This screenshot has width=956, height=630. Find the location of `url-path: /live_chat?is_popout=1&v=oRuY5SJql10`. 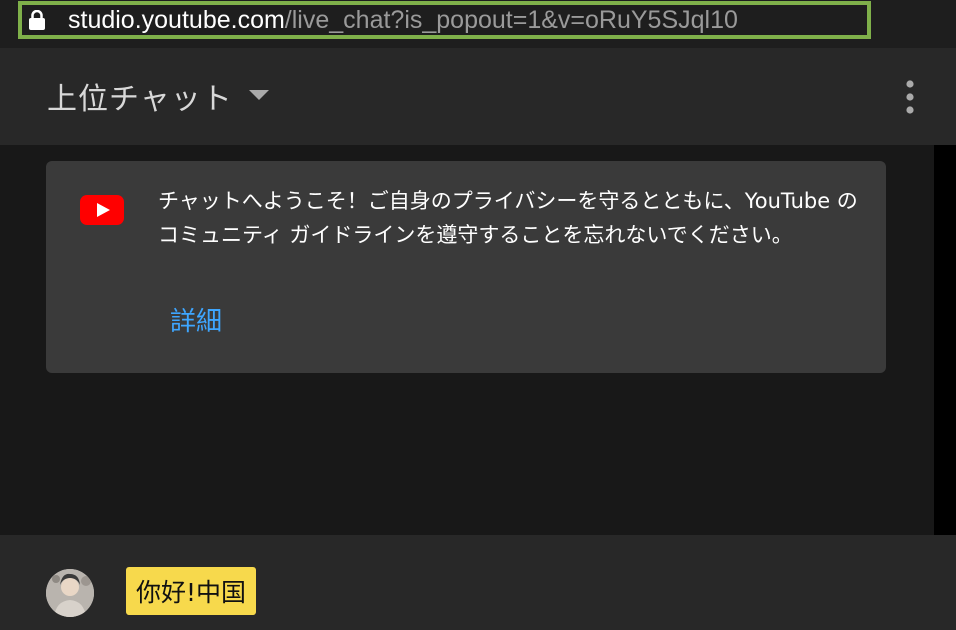

url-path: /live_chat?is_popout=1&v=oRuY5SJql10 is located at coordinates (511, 19).